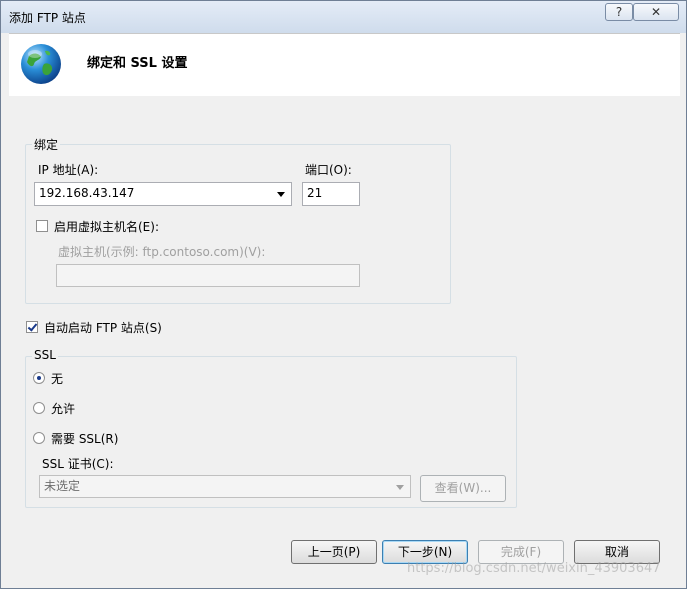 The image size is (687, 589). What do you see at coordinates (619, 12) in the screenshot?
I see `help-button: ?` at bounding box center [619, 12].